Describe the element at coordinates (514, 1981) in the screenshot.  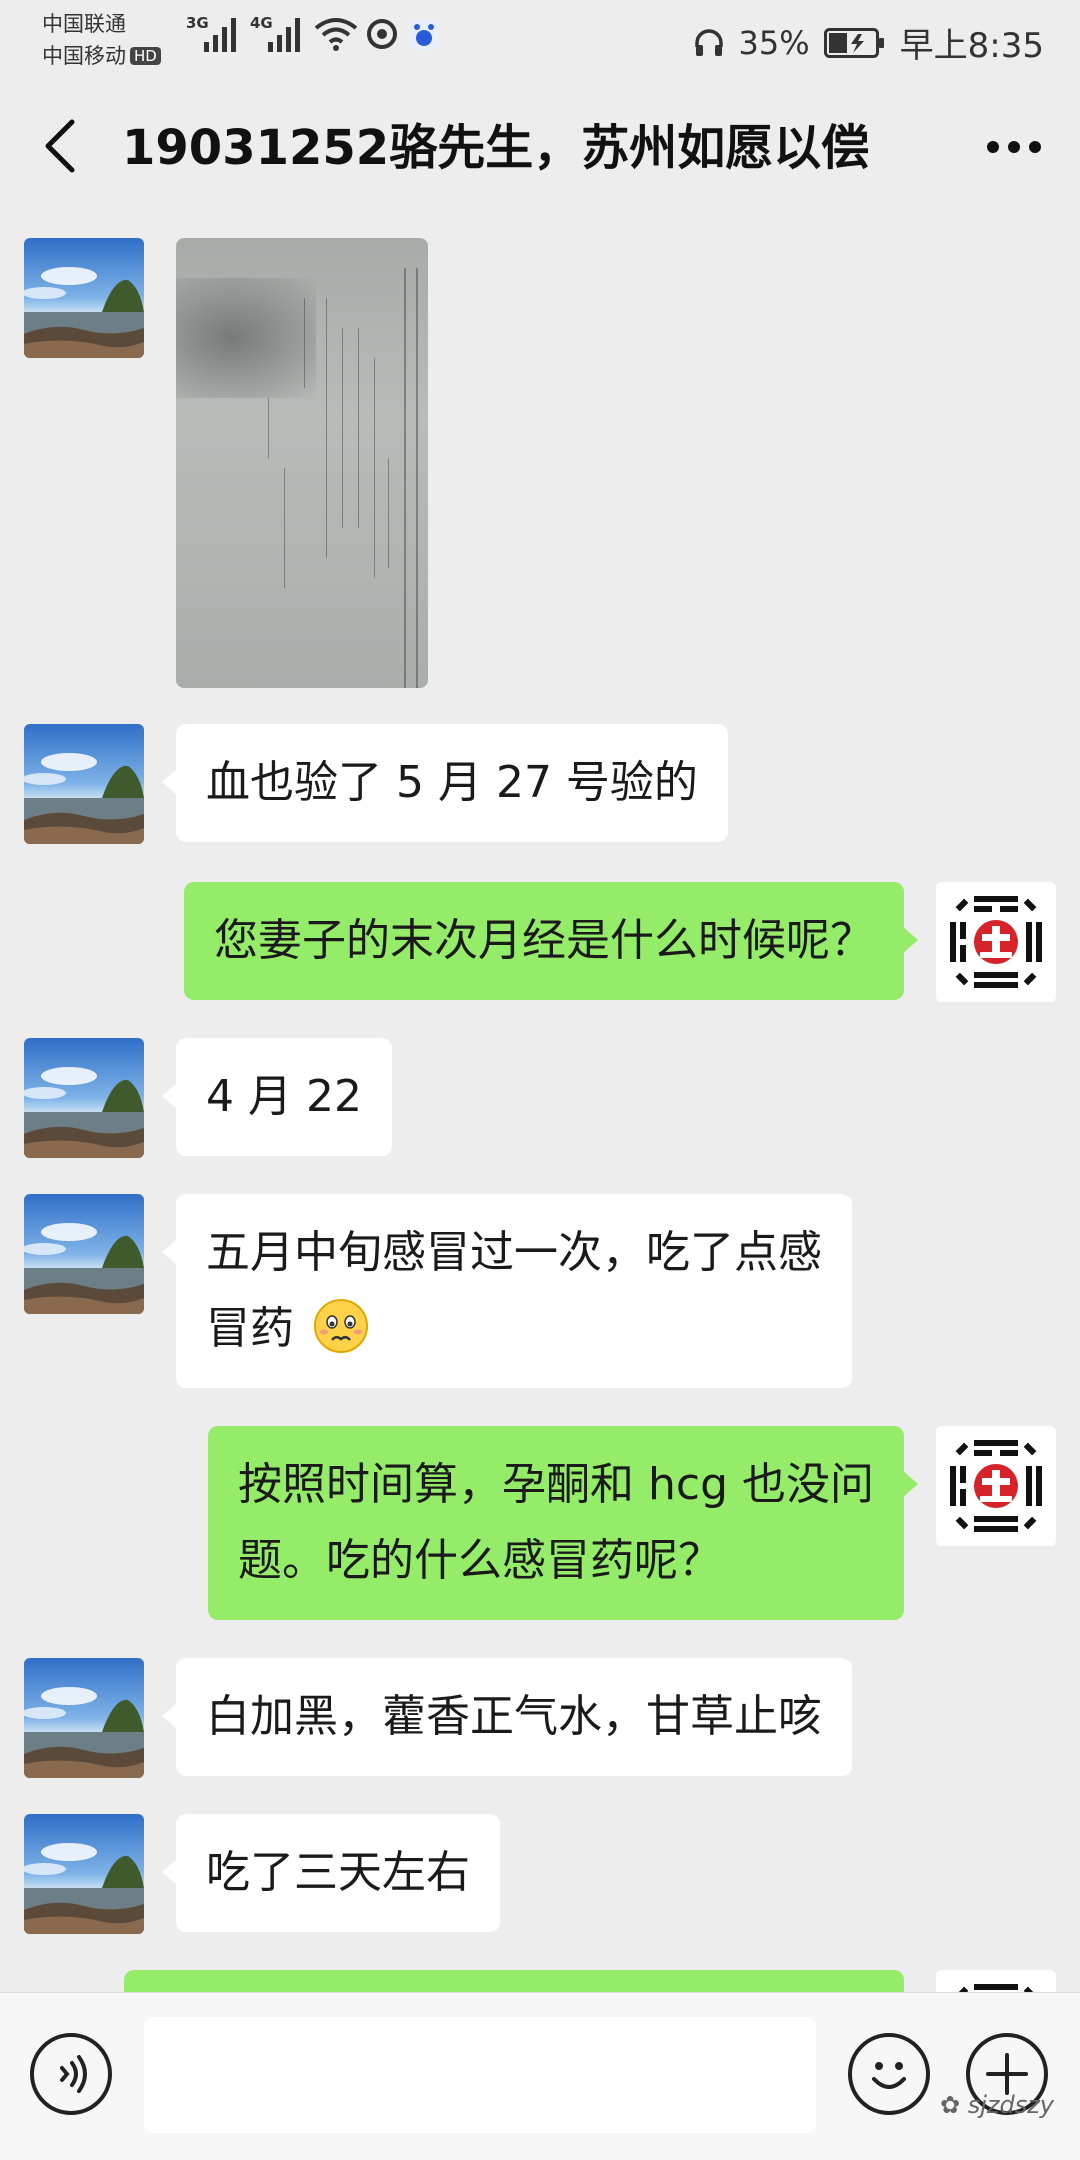
I see `message-bubble-outgoing-partial` at that location.